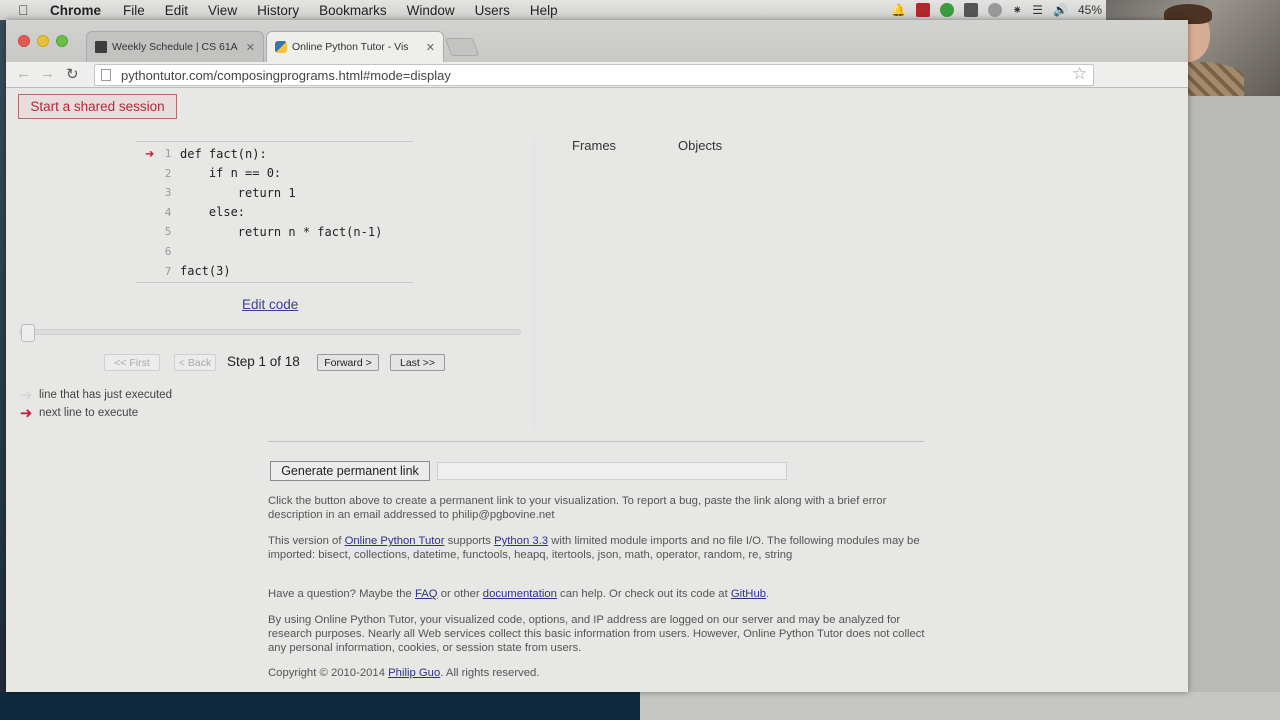 The width and height of the screenshot is (1280, 720). What do you see at coordinates (23, 73) in the screenshot?
I see `back-arrow-icon: ←` at bounding box center [23, 73].